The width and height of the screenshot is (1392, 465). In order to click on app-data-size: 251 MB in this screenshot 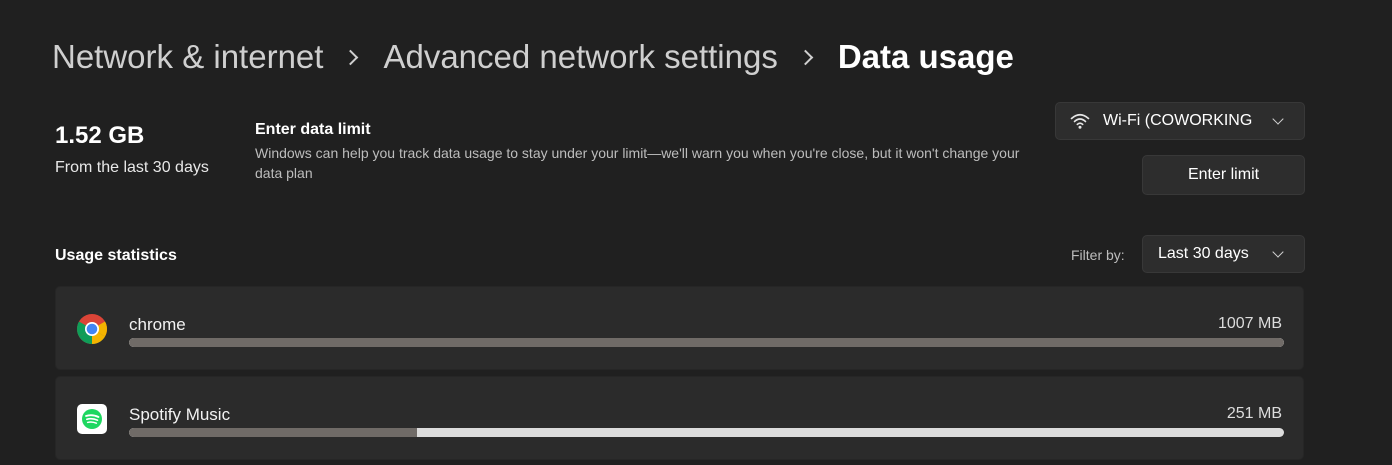, I will do `click(1254, 413)`.